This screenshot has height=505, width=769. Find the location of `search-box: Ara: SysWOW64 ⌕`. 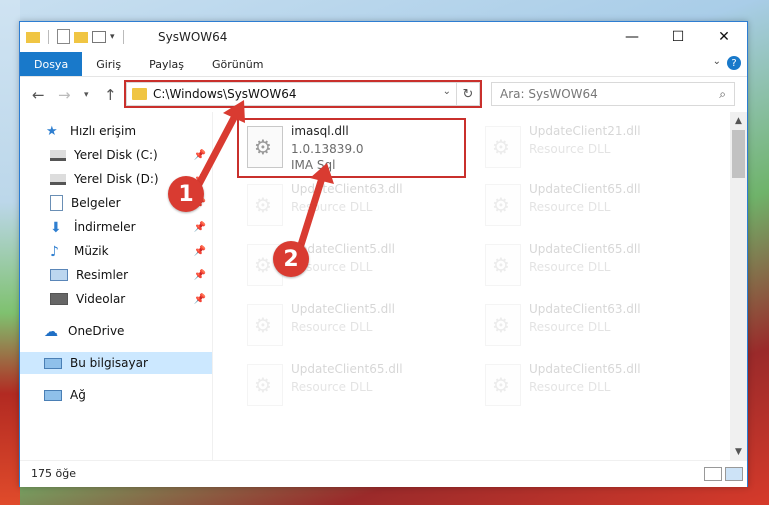

search-box: Ara: SysWOW64 ⌕ is located at coordinates (613, 94).